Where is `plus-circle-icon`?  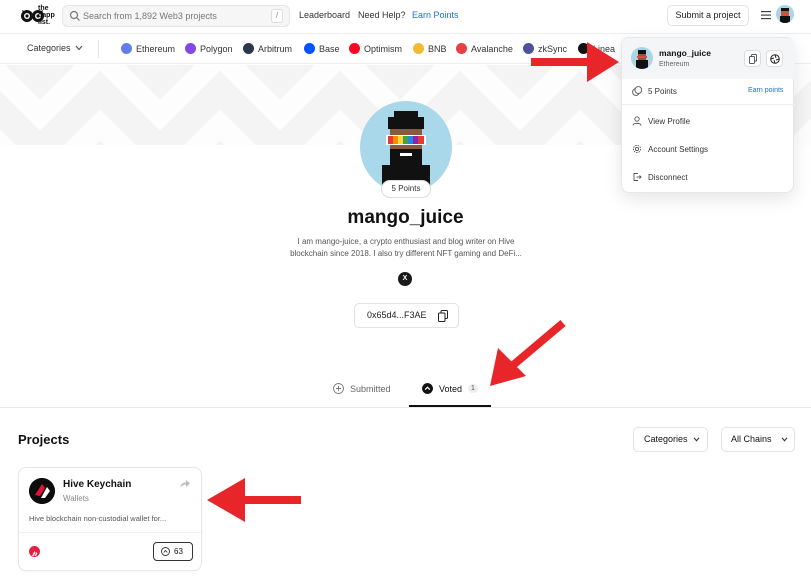 plus-circle-icon is located at coordinates (338, 388).